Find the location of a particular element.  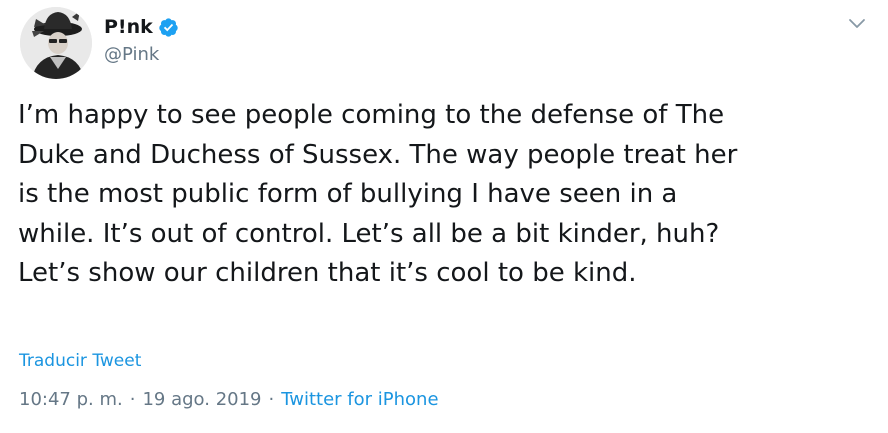

chevron-down-icon is located at coordinates (857, 23).